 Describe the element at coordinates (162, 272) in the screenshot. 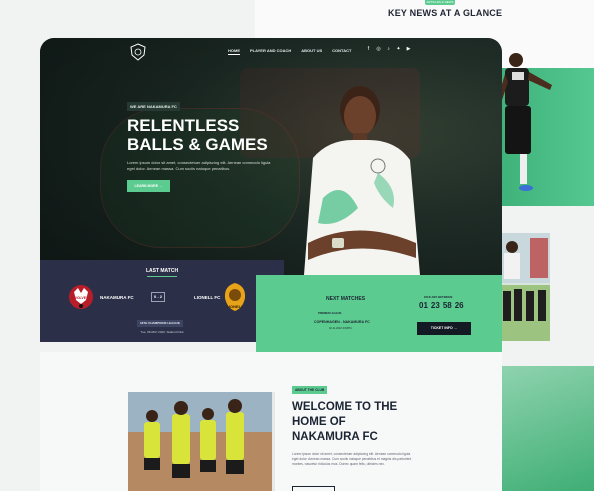

I see `last-match-title: LAST MATCH` at that location.